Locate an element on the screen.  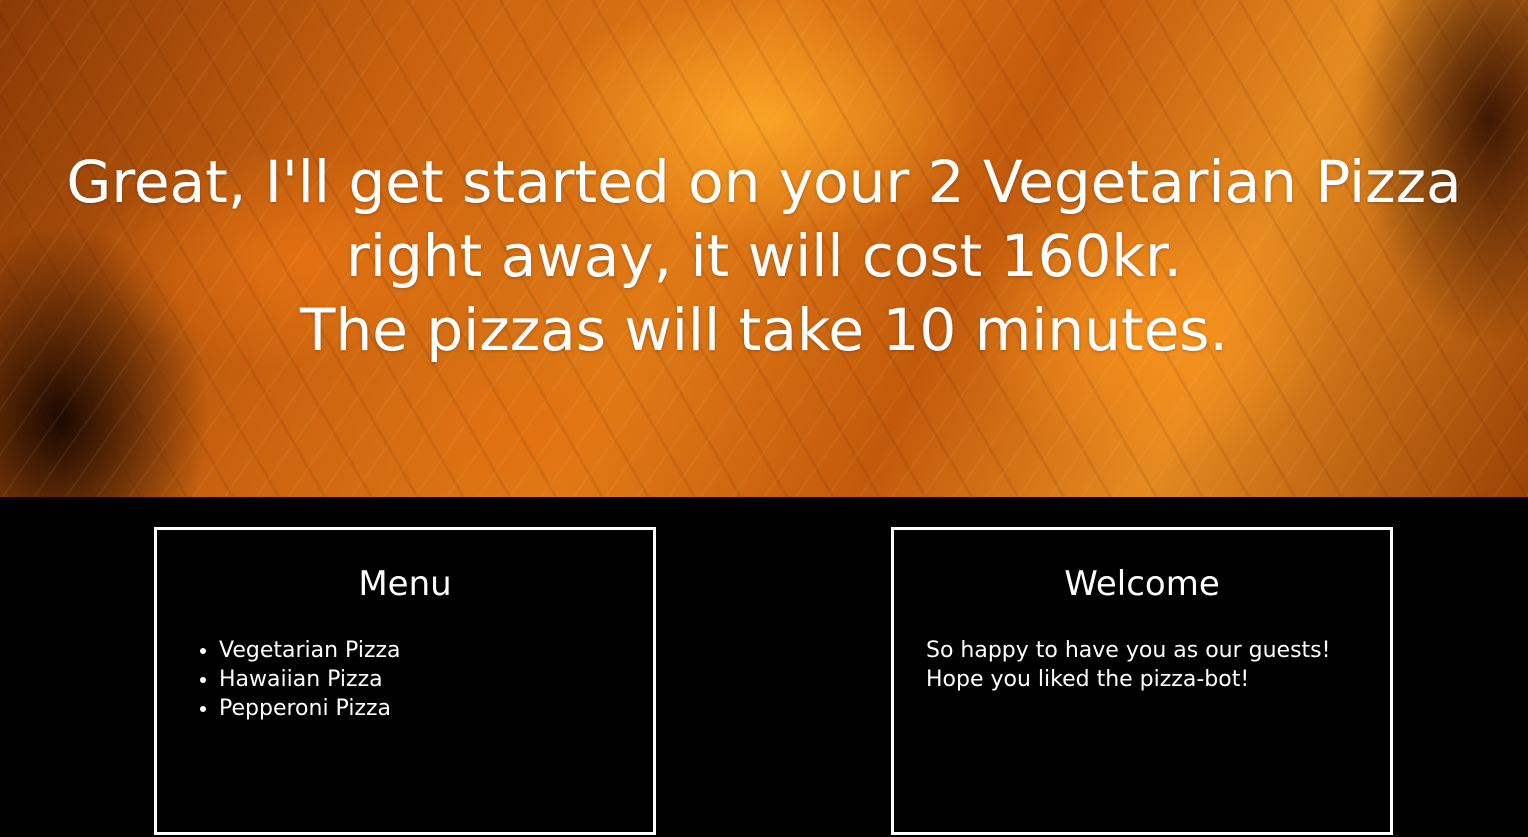
welcome-title: Welcome is located at coordinates (1142, 584).